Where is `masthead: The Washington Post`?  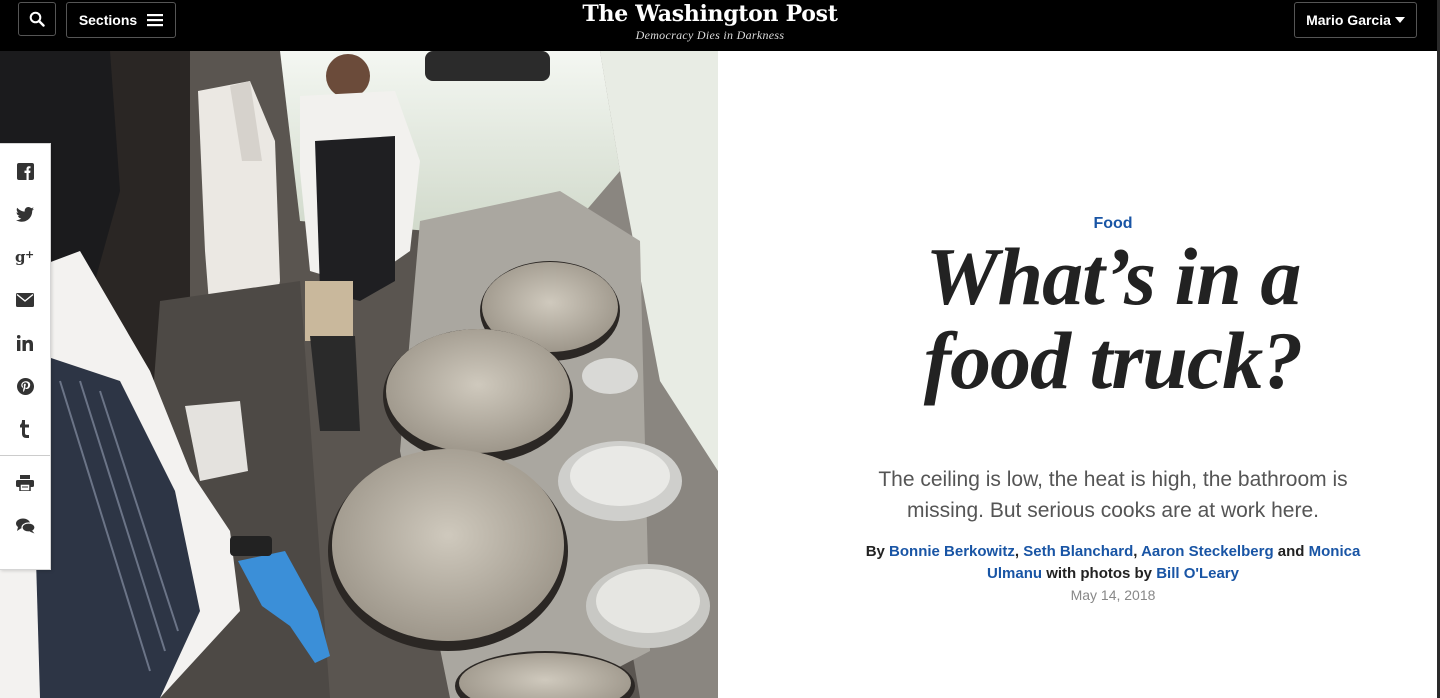
masthead: The Washington Post is located at coordinates (710, 14).